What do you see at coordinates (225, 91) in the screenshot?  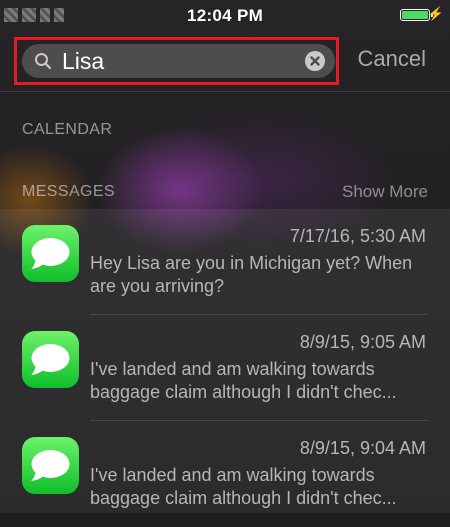 I see `divider` at bounding box center [225, 91].